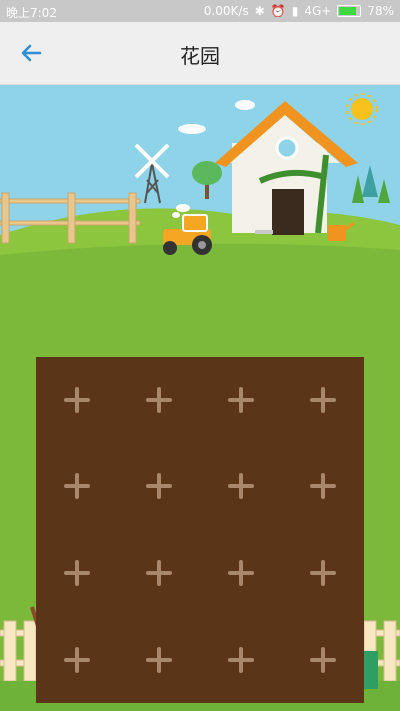 The width and height of the screenshot is (400, 711). I want to click on page-title: 花园, so click(200, 56).